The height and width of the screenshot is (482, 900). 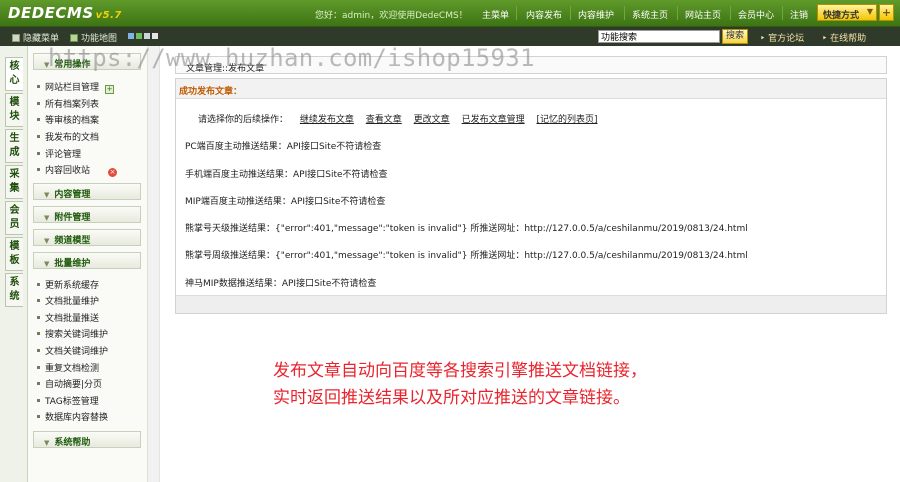 I want to click on push-result-mobile: 手机端百度主动推送结果：API接口Site不符请检查, so click(x=286, y=175).